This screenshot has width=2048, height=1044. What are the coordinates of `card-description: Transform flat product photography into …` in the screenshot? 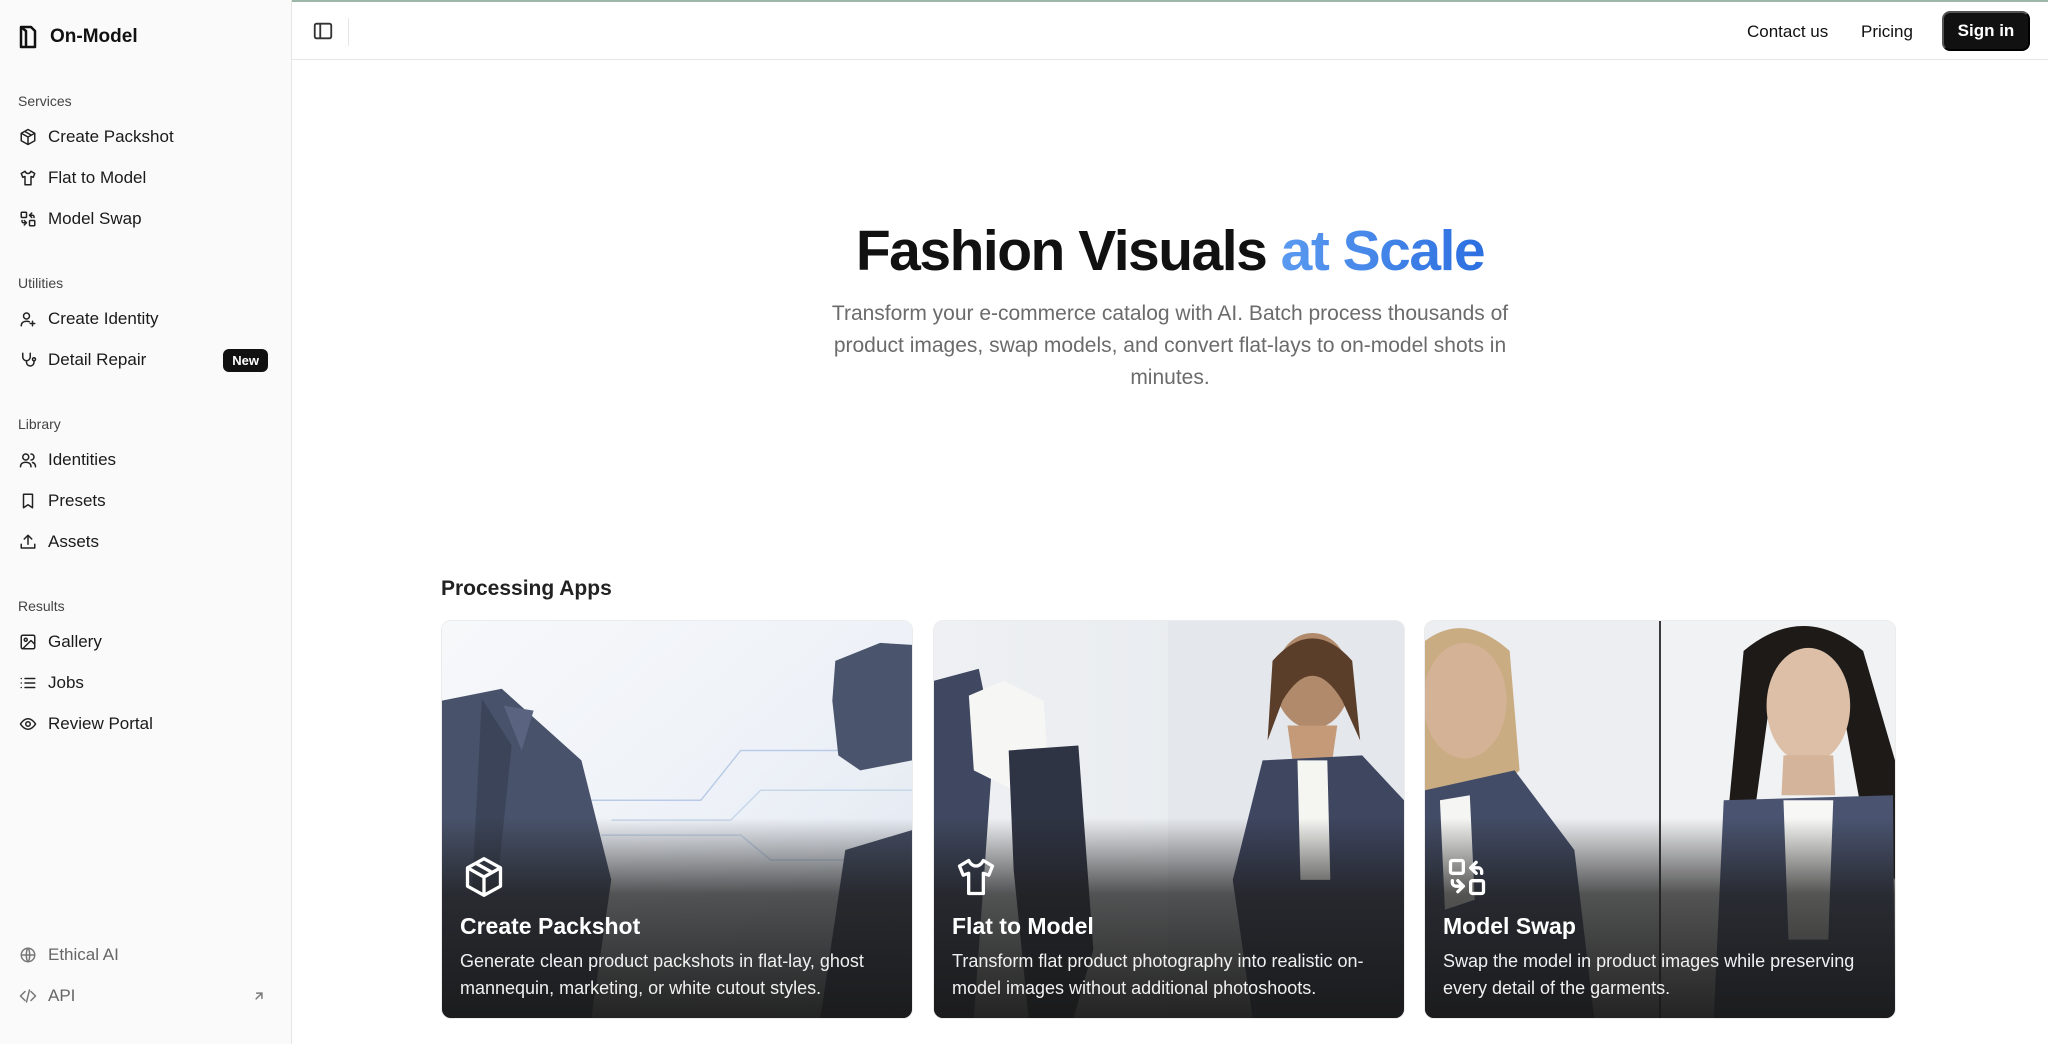 It's located at (1158, 974).